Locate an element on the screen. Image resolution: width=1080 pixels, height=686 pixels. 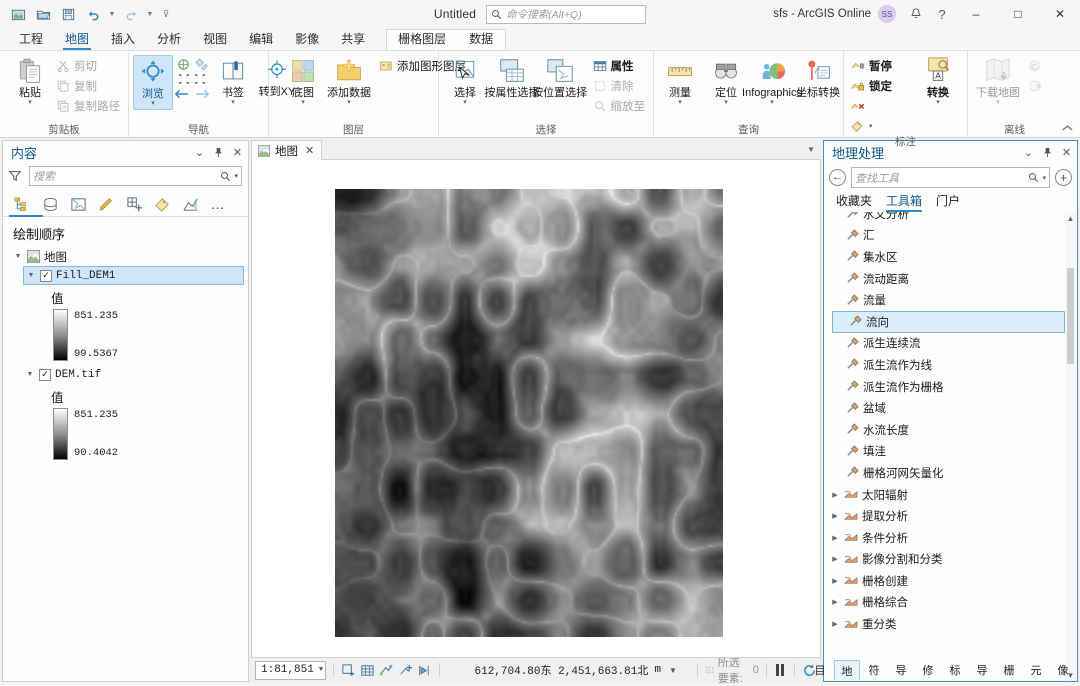
contents-menu-chevron-icon: ⌄ is located at coordinates (199, 152).